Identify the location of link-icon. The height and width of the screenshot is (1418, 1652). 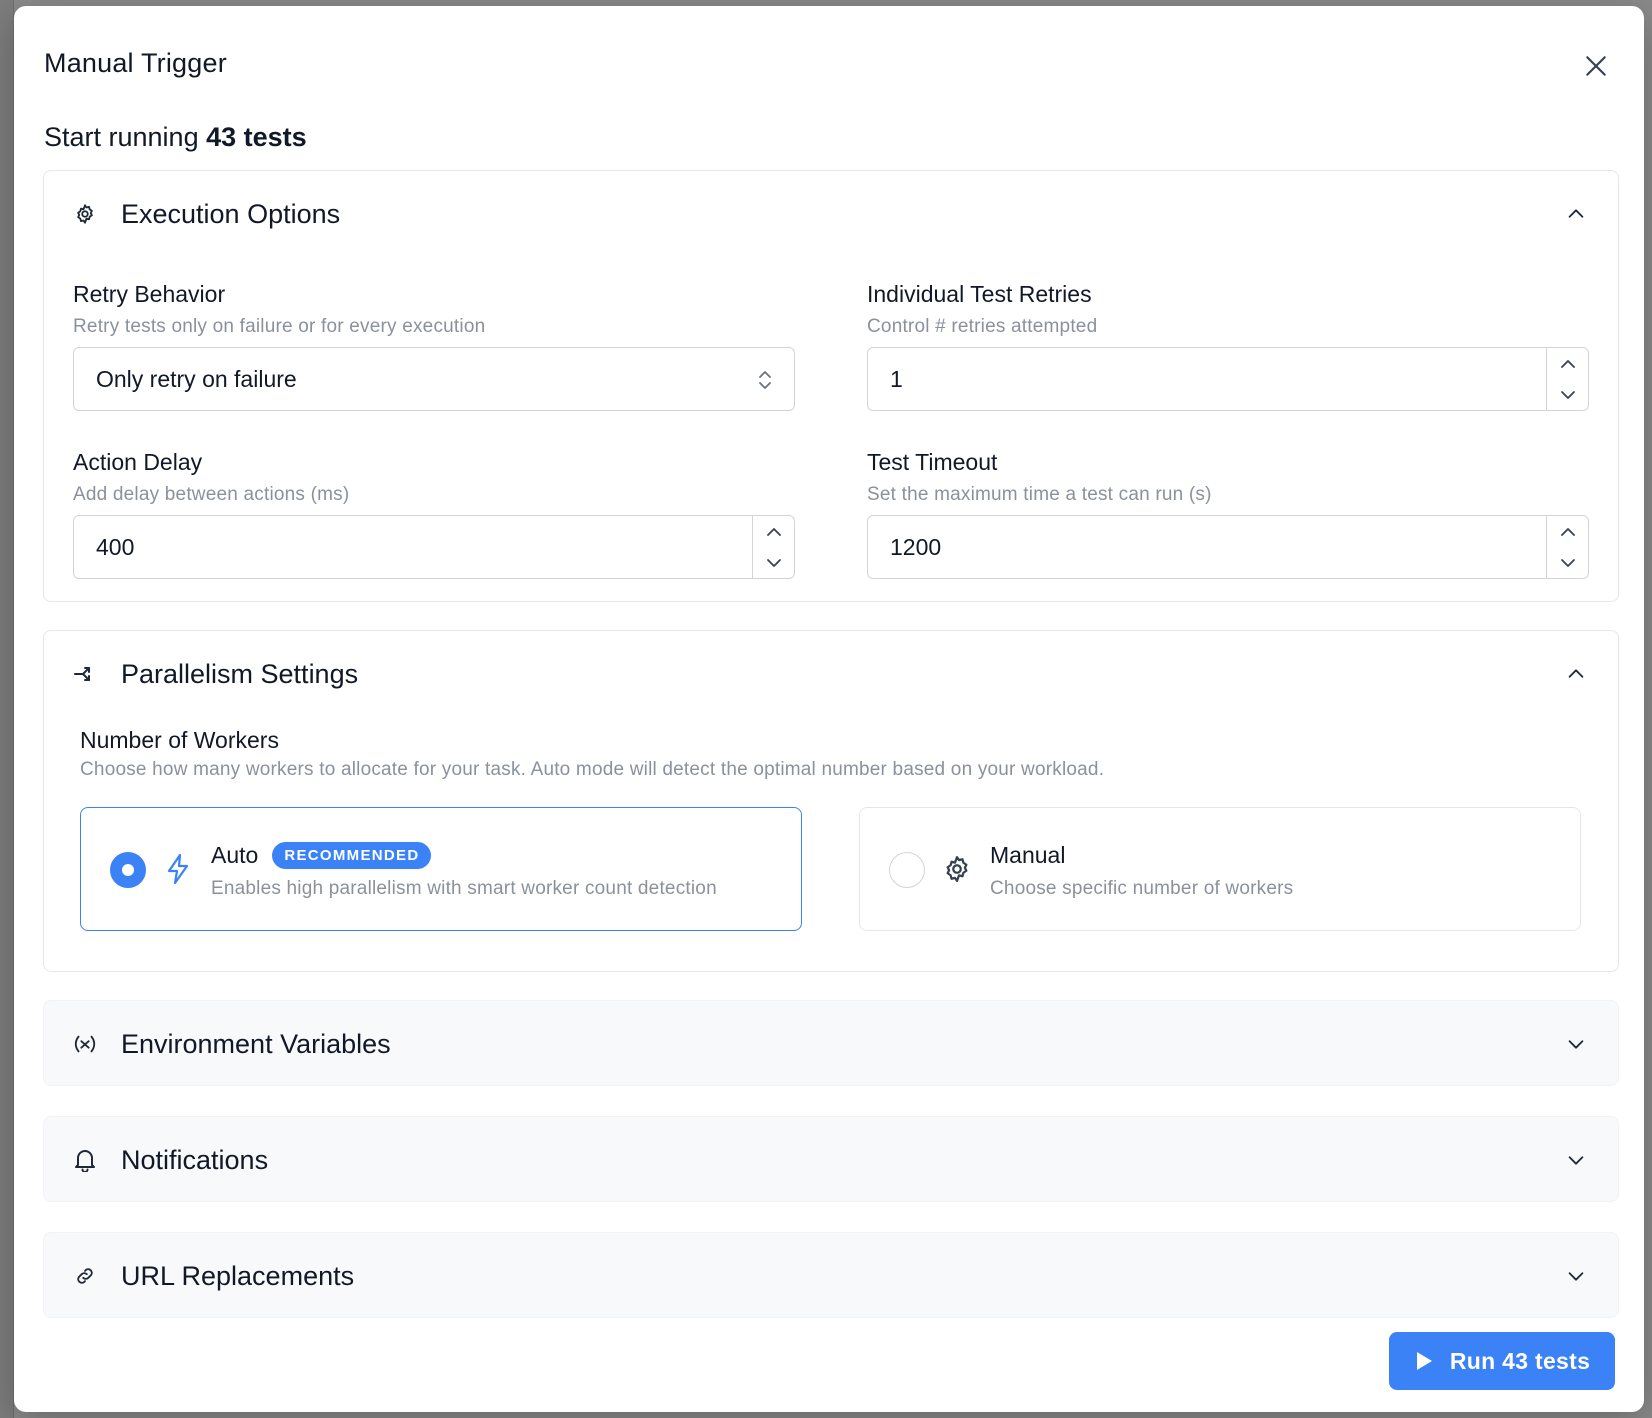
(85, 1276).